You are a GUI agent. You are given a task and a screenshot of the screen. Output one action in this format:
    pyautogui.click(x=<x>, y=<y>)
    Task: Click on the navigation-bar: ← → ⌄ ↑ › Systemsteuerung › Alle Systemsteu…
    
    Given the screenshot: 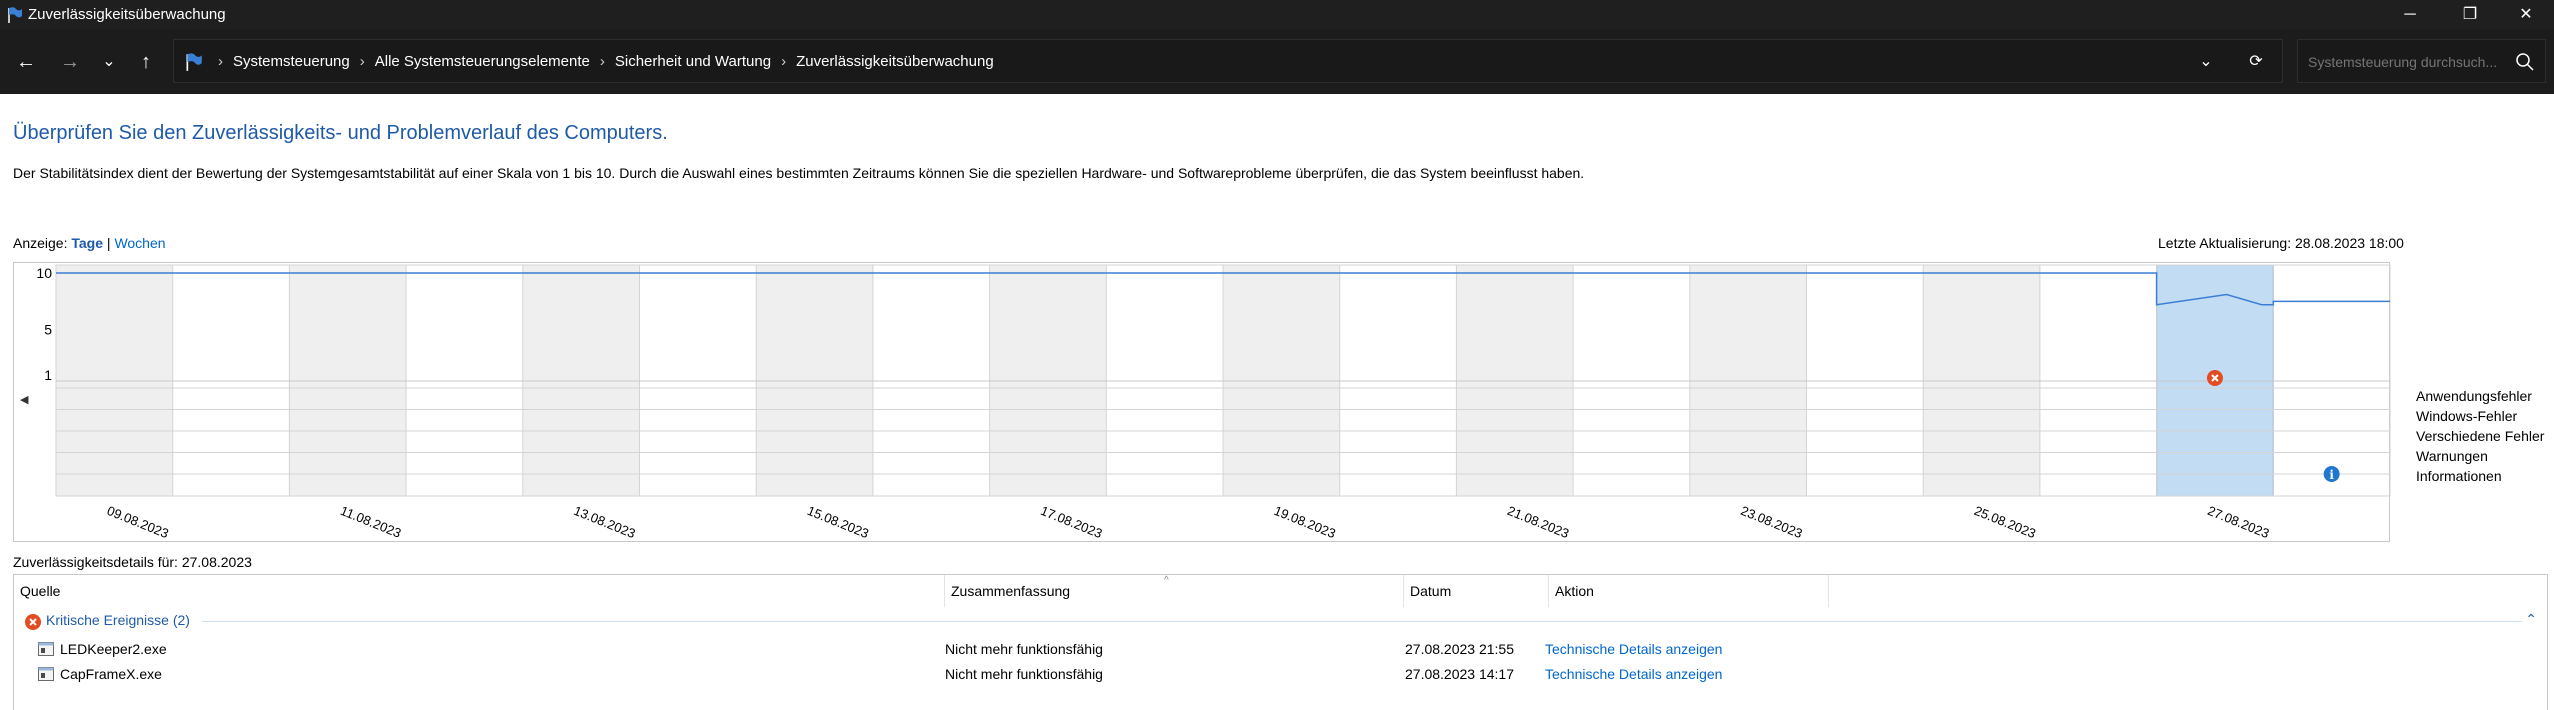 What is the action you would take?
    pyautogui.click(x=1277, y=62)
    